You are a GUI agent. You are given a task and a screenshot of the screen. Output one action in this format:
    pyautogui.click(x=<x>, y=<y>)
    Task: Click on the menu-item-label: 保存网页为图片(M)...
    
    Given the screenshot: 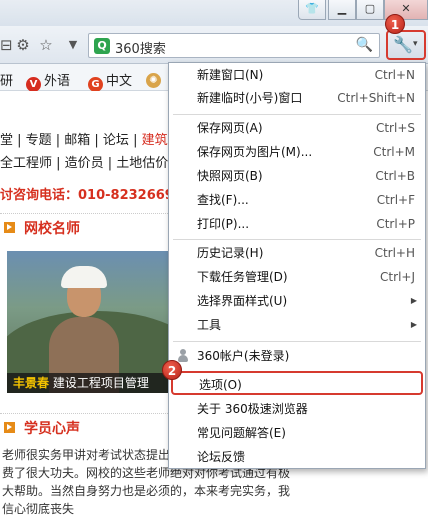 What is the action you would take?
    pyautogui.click(x=255, y=152)
    